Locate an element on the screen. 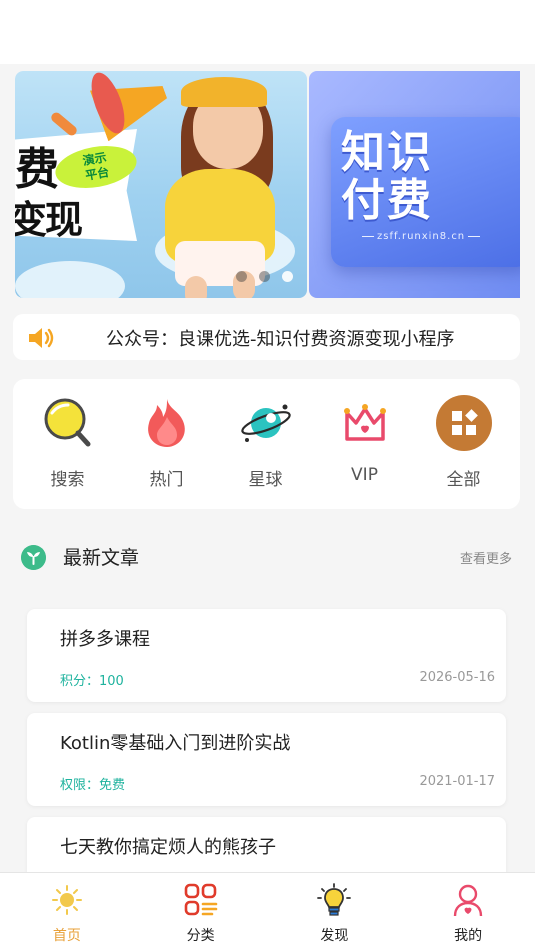  quicknav-planet: 星球 is located at coordinates (265, 444).